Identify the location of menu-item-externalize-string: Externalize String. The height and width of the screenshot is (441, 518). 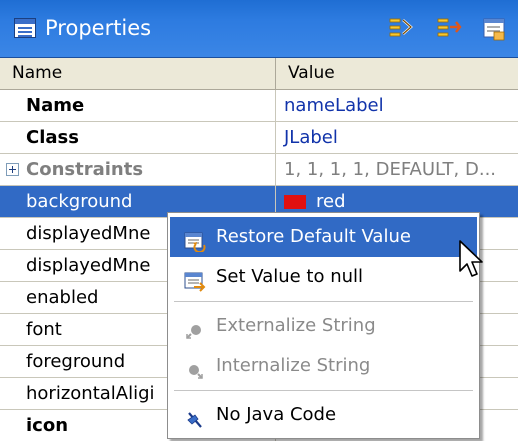
(323, 326).